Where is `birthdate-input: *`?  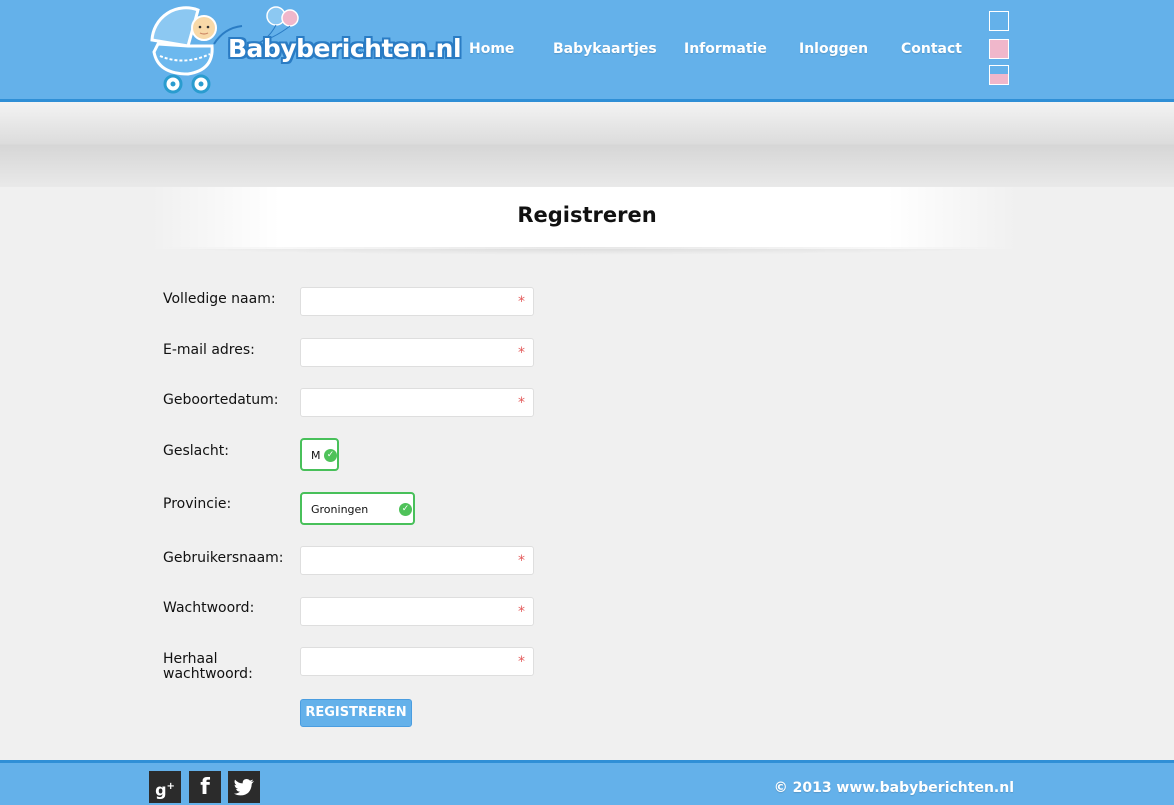 birthdate-input: * is located at coordinates (417, 402).